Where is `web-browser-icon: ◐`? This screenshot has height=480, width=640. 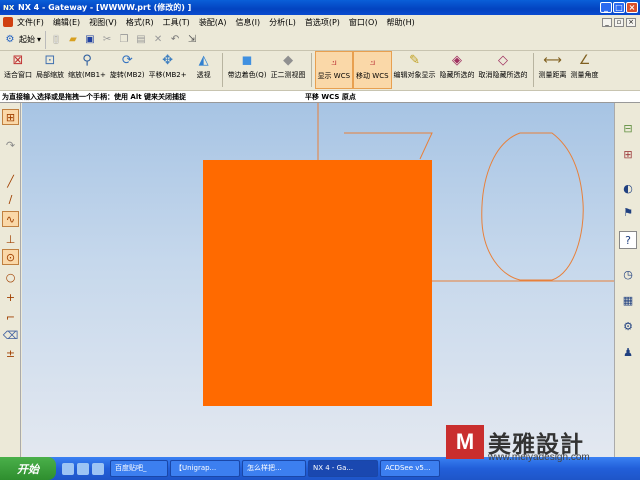
web-browser-icon: ◐ is located at coordinates (628, 188).